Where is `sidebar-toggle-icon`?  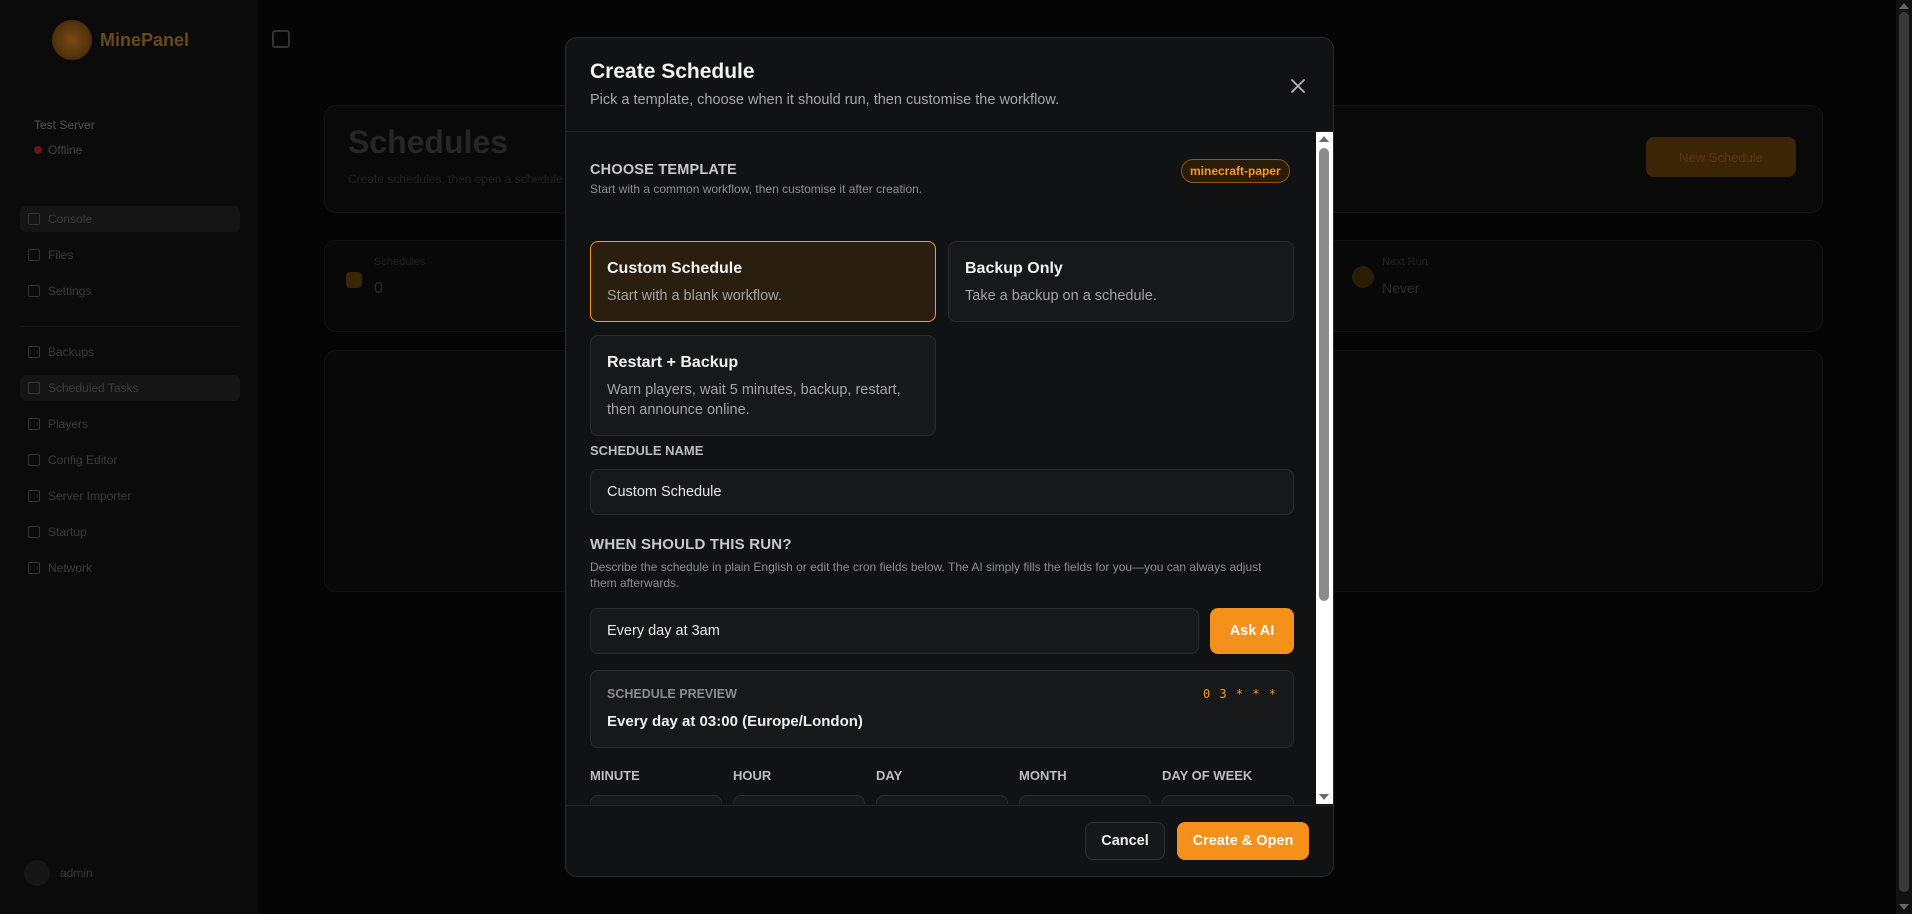 sidebar-toggle-icon is located at coordinates (281, 39).